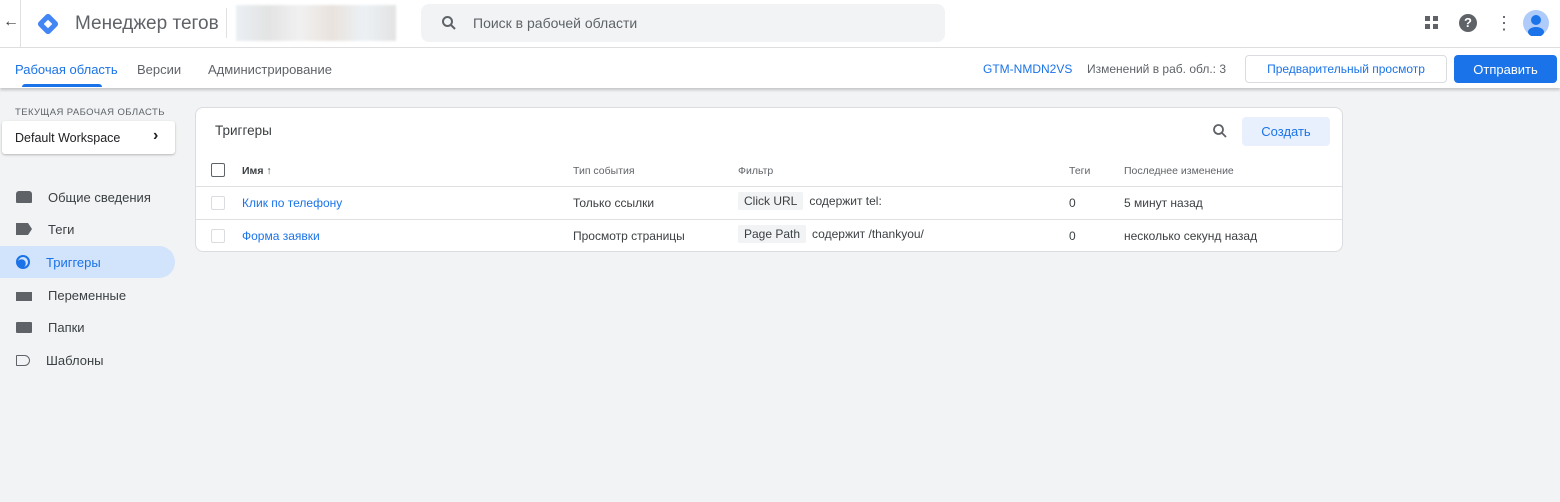 This screenshot has height=502, width=1560. What do you see at coordinates (281, 236) in the screenshot?
I see `trigger-name-link: Форма заявки` at bounding box center [281, 236].